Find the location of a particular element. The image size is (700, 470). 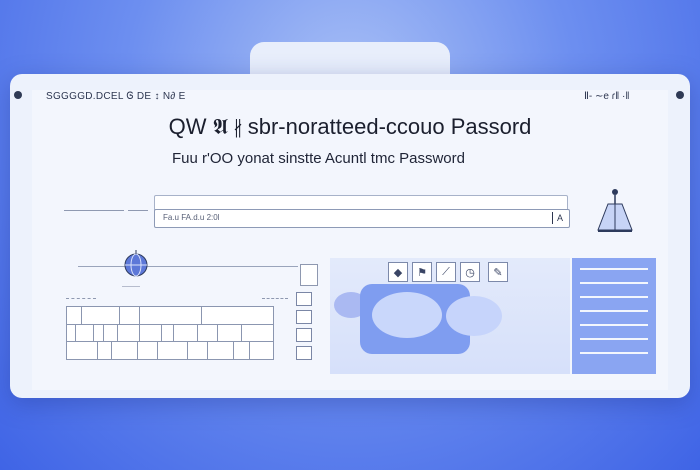

window-dot-left is located at coordinates (18, 95).